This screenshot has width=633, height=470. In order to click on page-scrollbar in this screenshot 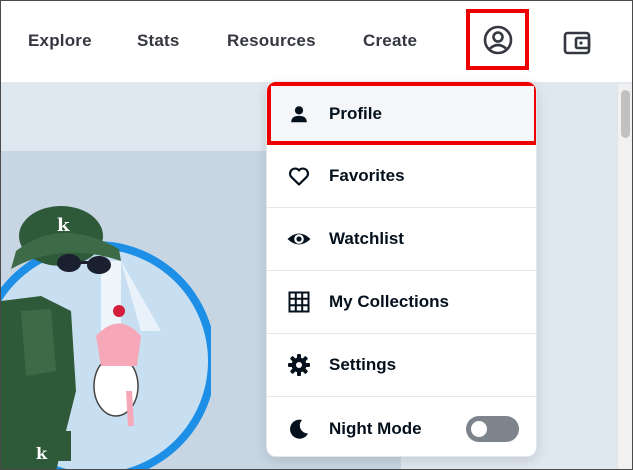, I will do `click(624, 276)`.